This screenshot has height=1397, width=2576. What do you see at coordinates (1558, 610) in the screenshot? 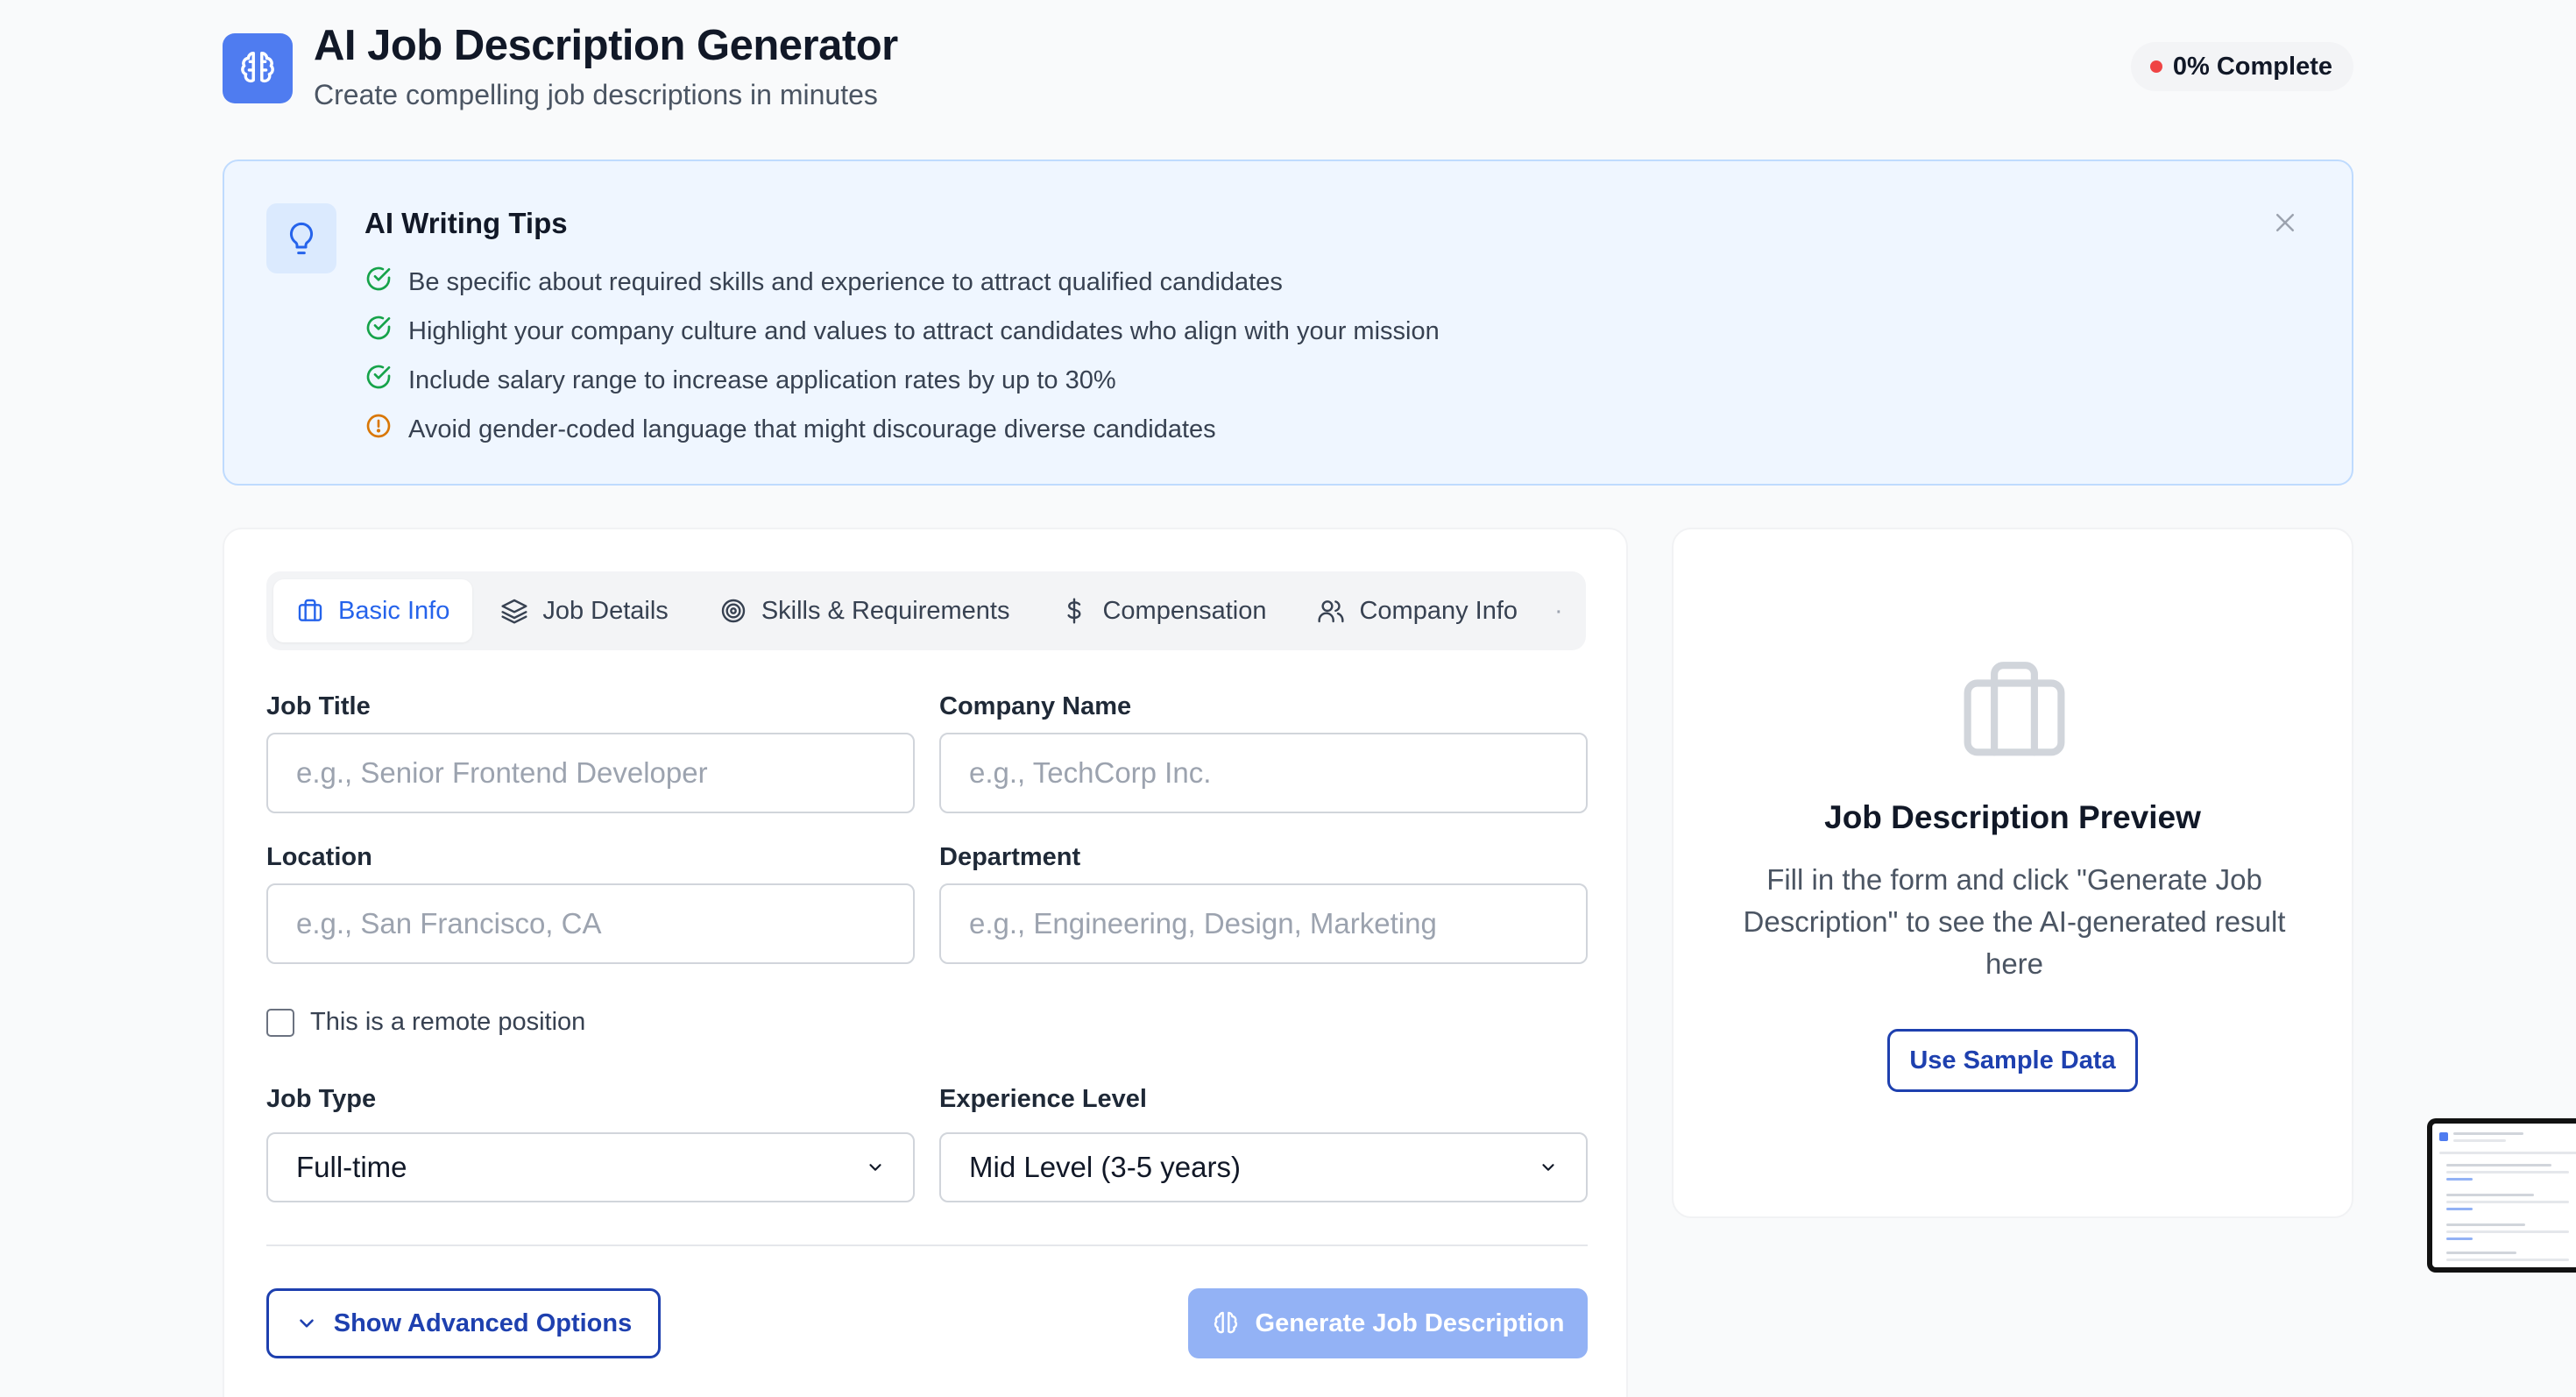
I see `tabs-overflow-indicator: ·` at bounding box center [1558, 610].